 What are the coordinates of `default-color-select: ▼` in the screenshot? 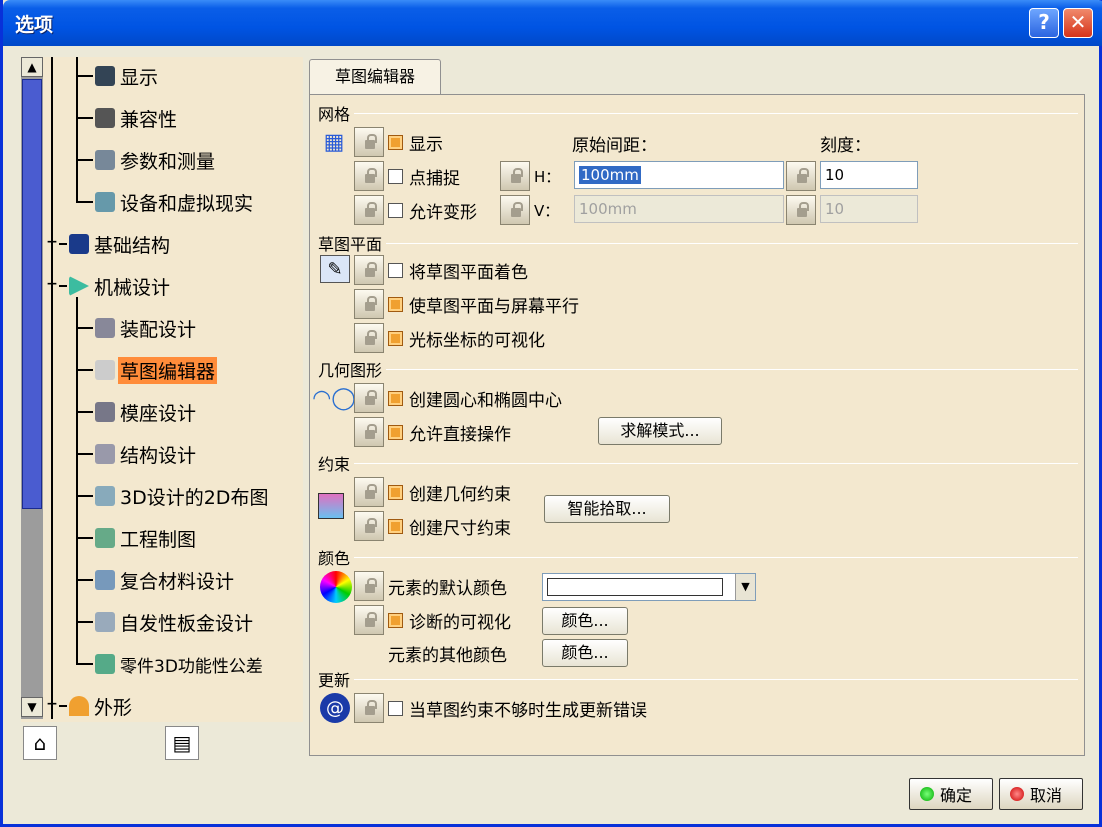 It's located at (649, 587).